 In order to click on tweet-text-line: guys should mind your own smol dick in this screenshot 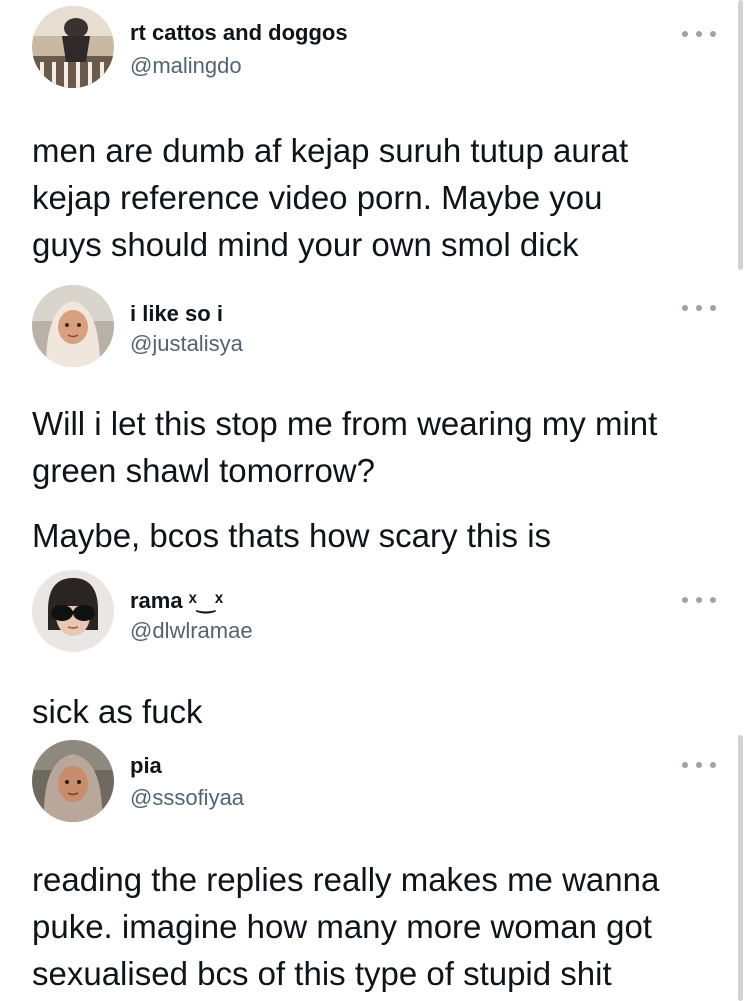, I will do `click(305, 244)`.